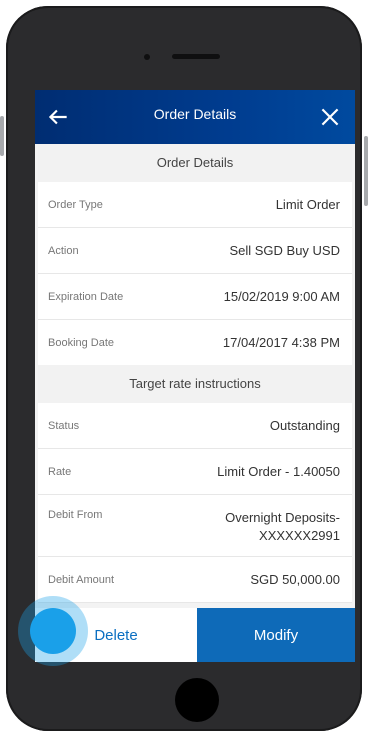  What do you see at coordinates (81, 579) in the screenshot?
I see `label-debit-amount: Debit Amount` at bounding box center [81, 579].